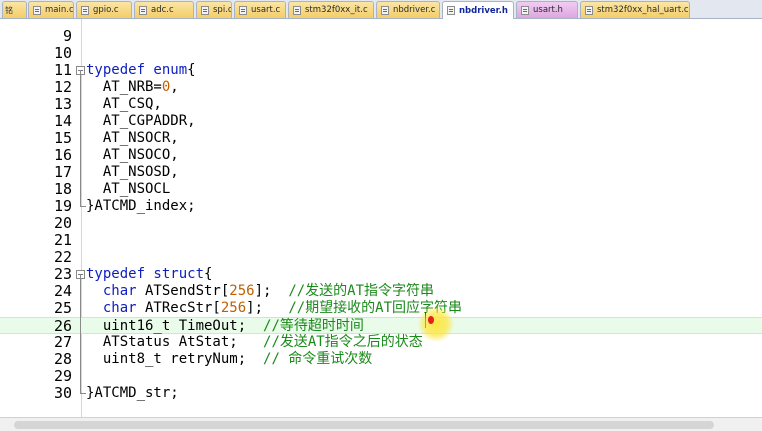 This screenshot has height=431, width=762. What do you see at coordinates (414, 10) in the screenshot?
I see `tab-label: nbdriver.c` at bounding box center [414, 10].